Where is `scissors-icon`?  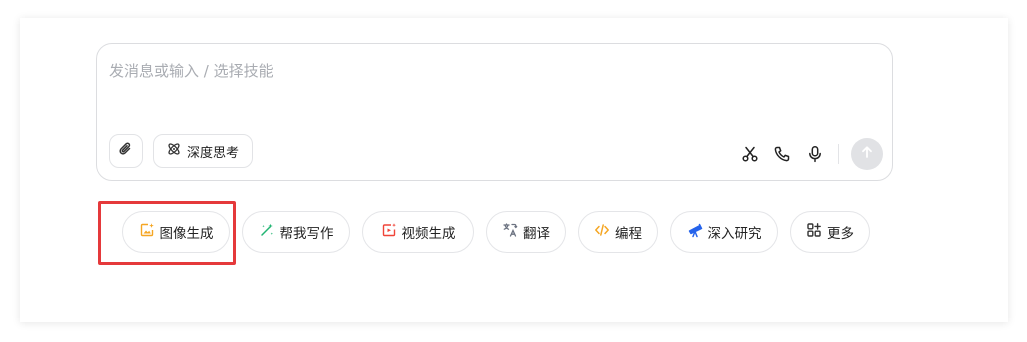
scissors-icon is located at coordinates (750, 154).